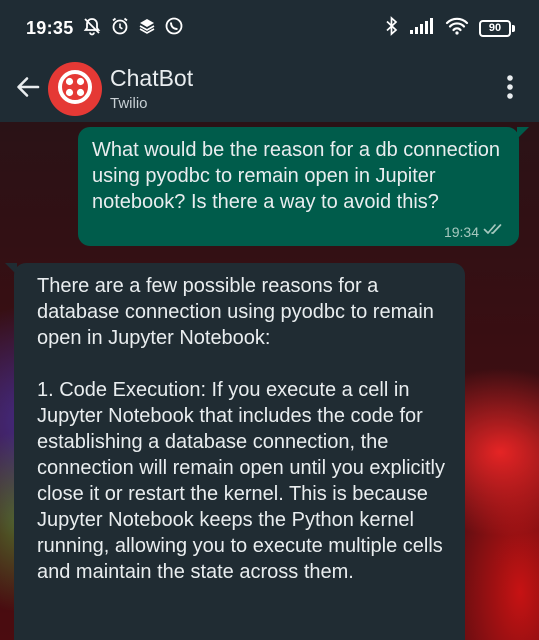 This screenshot has width=539, height=640. Describe the element at coordinates (152, 78) in the screenshot. I see `chat-title: ChatBot` at that location.